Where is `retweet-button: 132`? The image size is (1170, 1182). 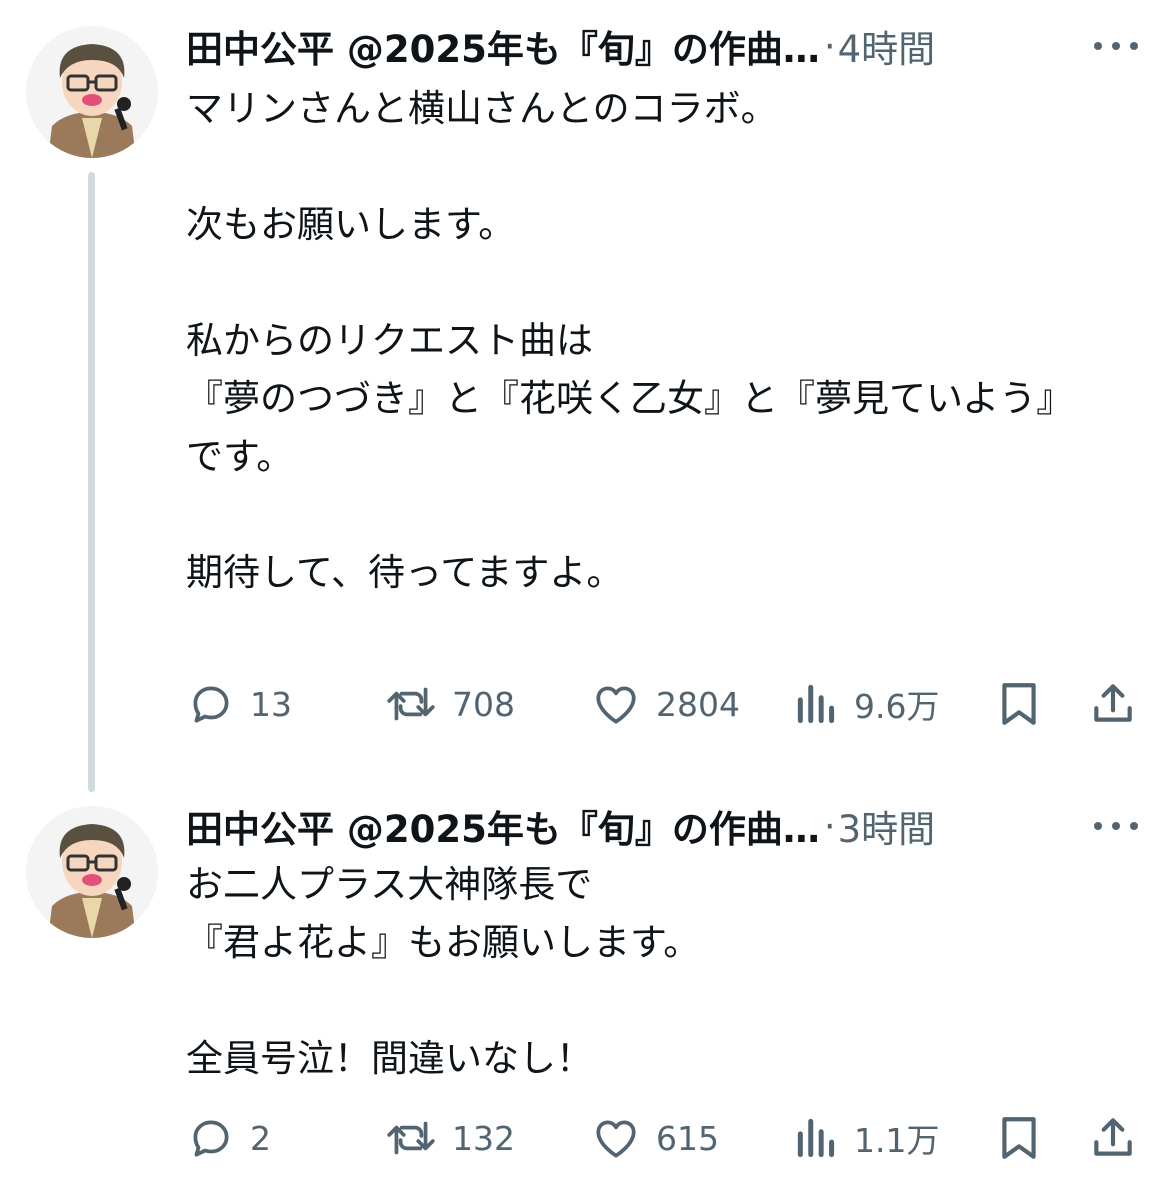 retweet-button: 132 is located at coordinates (449, 1138).